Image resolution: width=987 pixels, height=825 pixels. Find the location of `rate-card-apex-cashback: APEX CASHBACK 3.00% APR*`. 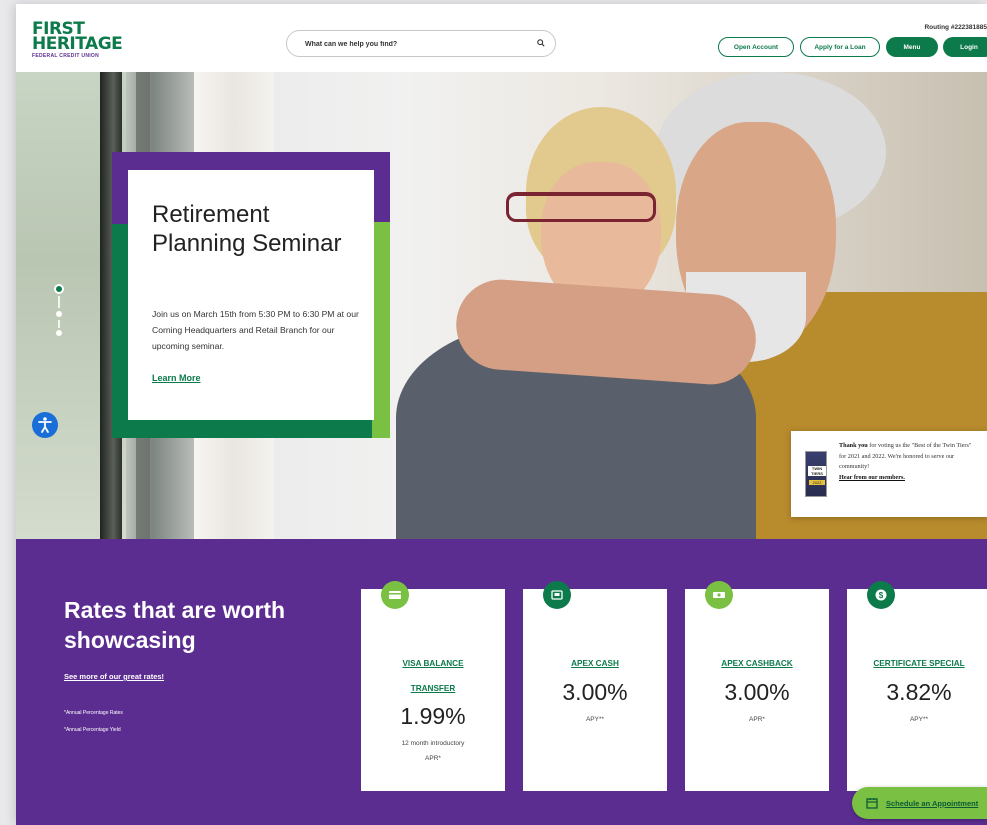

rate-card-apex-cashback: APEX CASHBACK 3.00% APR* is located at coordinates (757, 686).